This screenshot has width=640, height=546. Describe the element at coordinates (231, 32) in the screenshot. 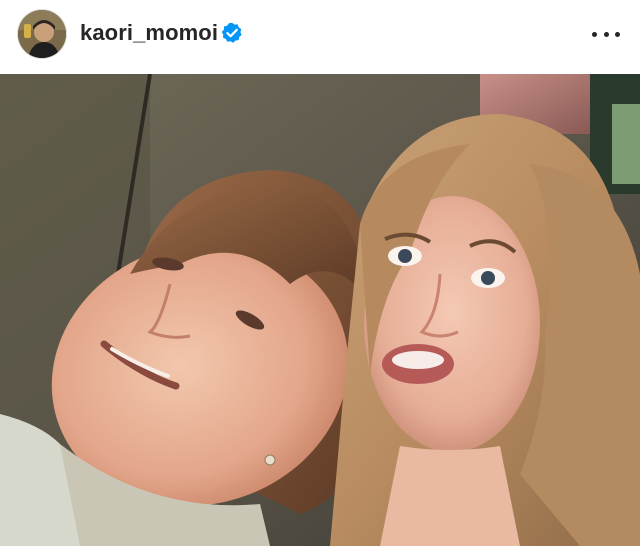

I see `verified-badge-icon` at that location.